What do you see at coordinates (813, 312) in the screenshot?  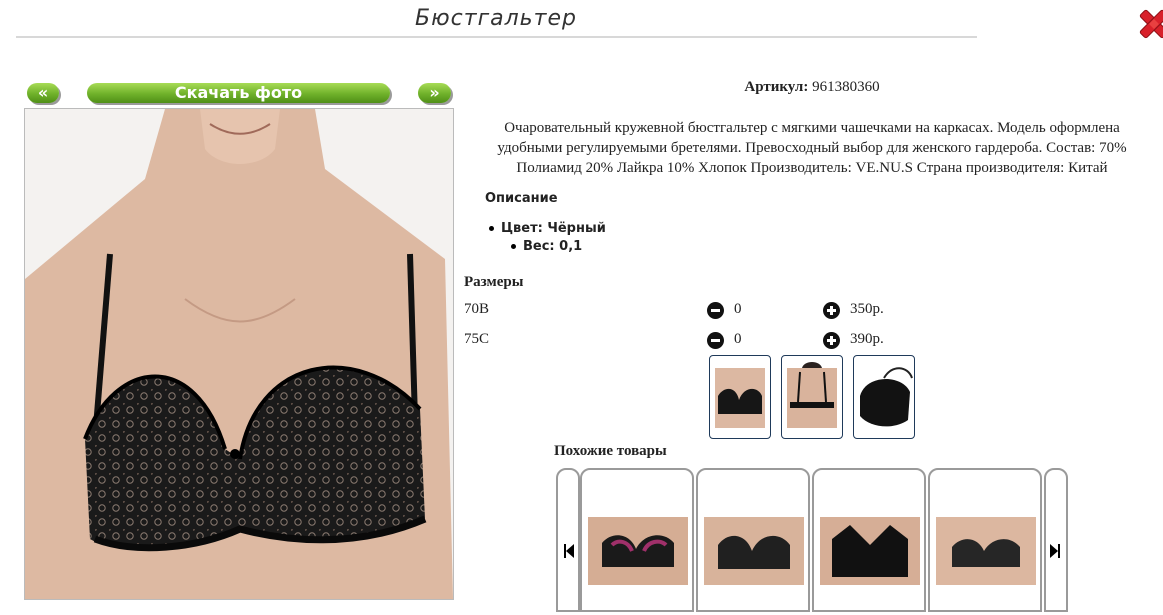 I see `size-row: 70B 0 350р.` at bounding box center [813, 312].